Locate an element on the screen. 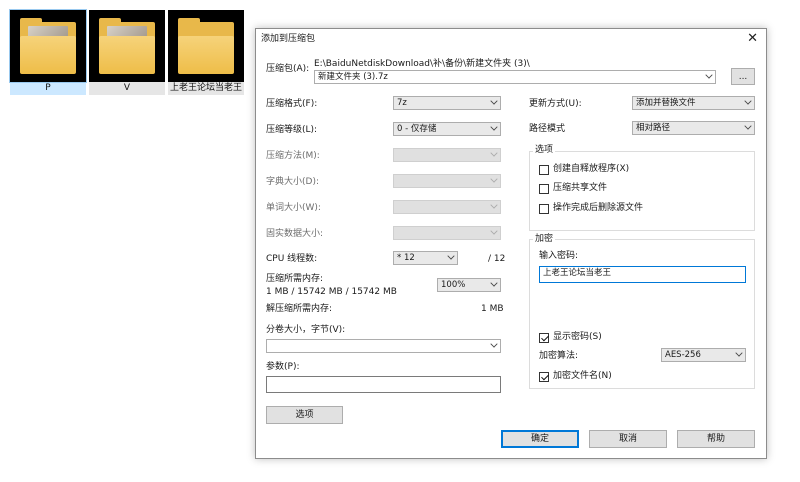  format-value: 7z is located at coordinates (402, 103).